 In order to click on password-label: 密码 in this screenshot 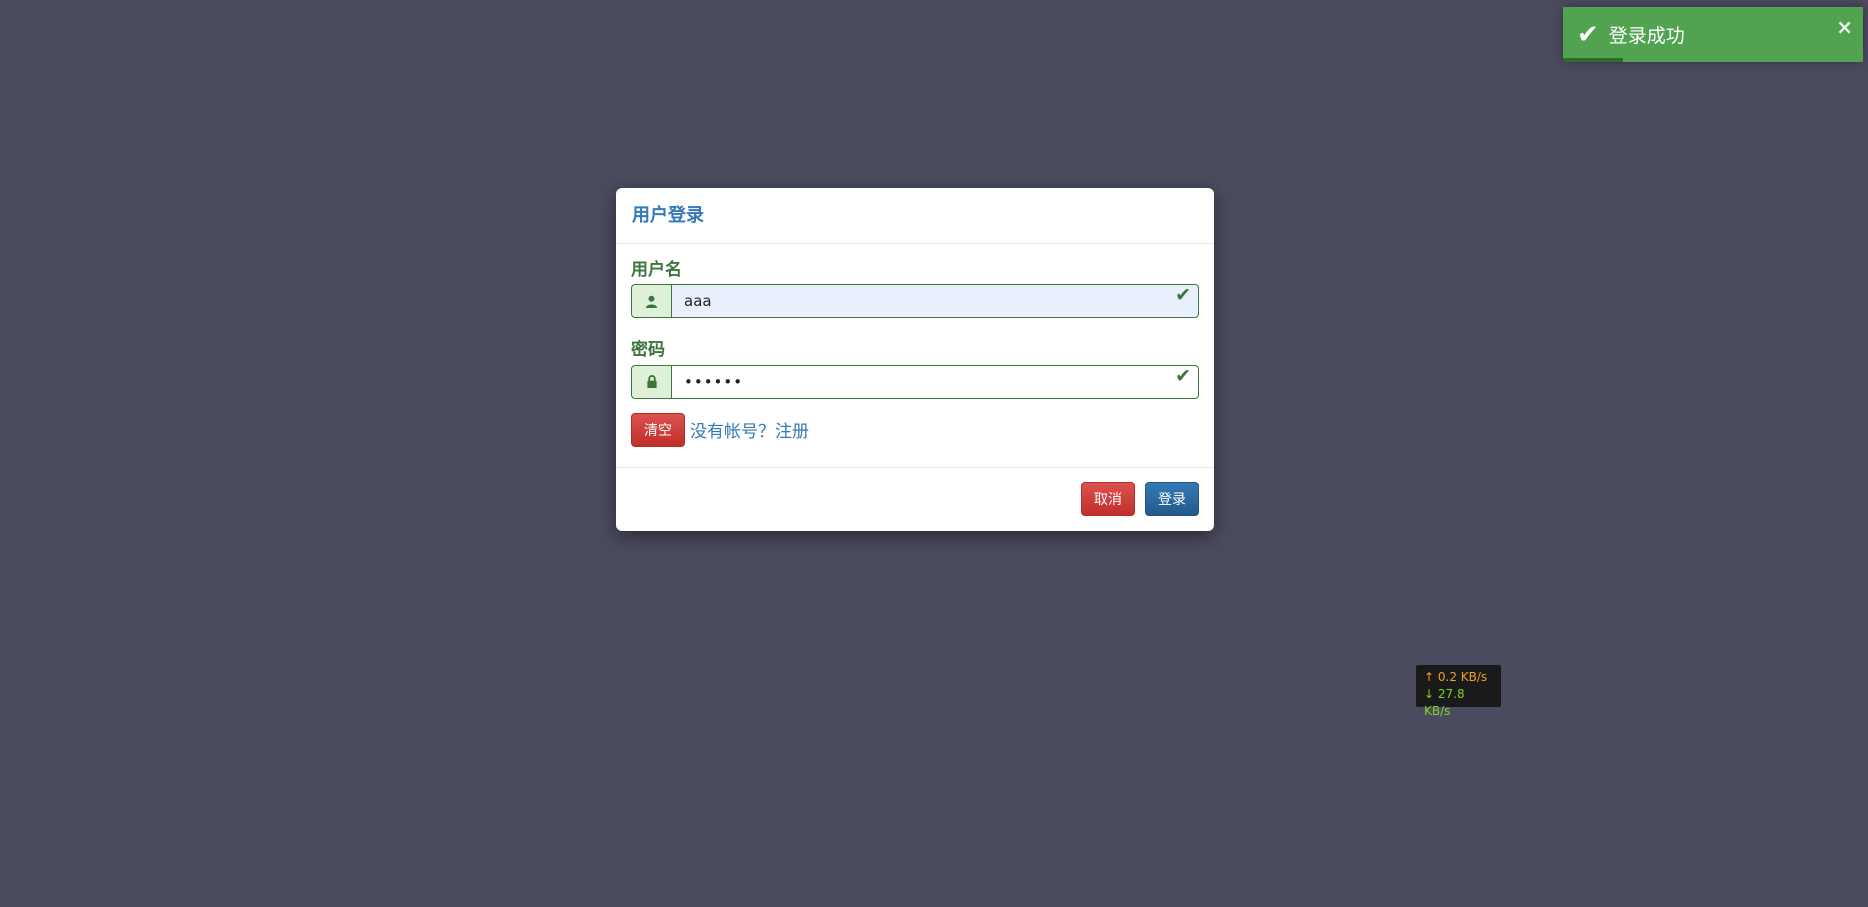, I will do `click(648, 350)`.